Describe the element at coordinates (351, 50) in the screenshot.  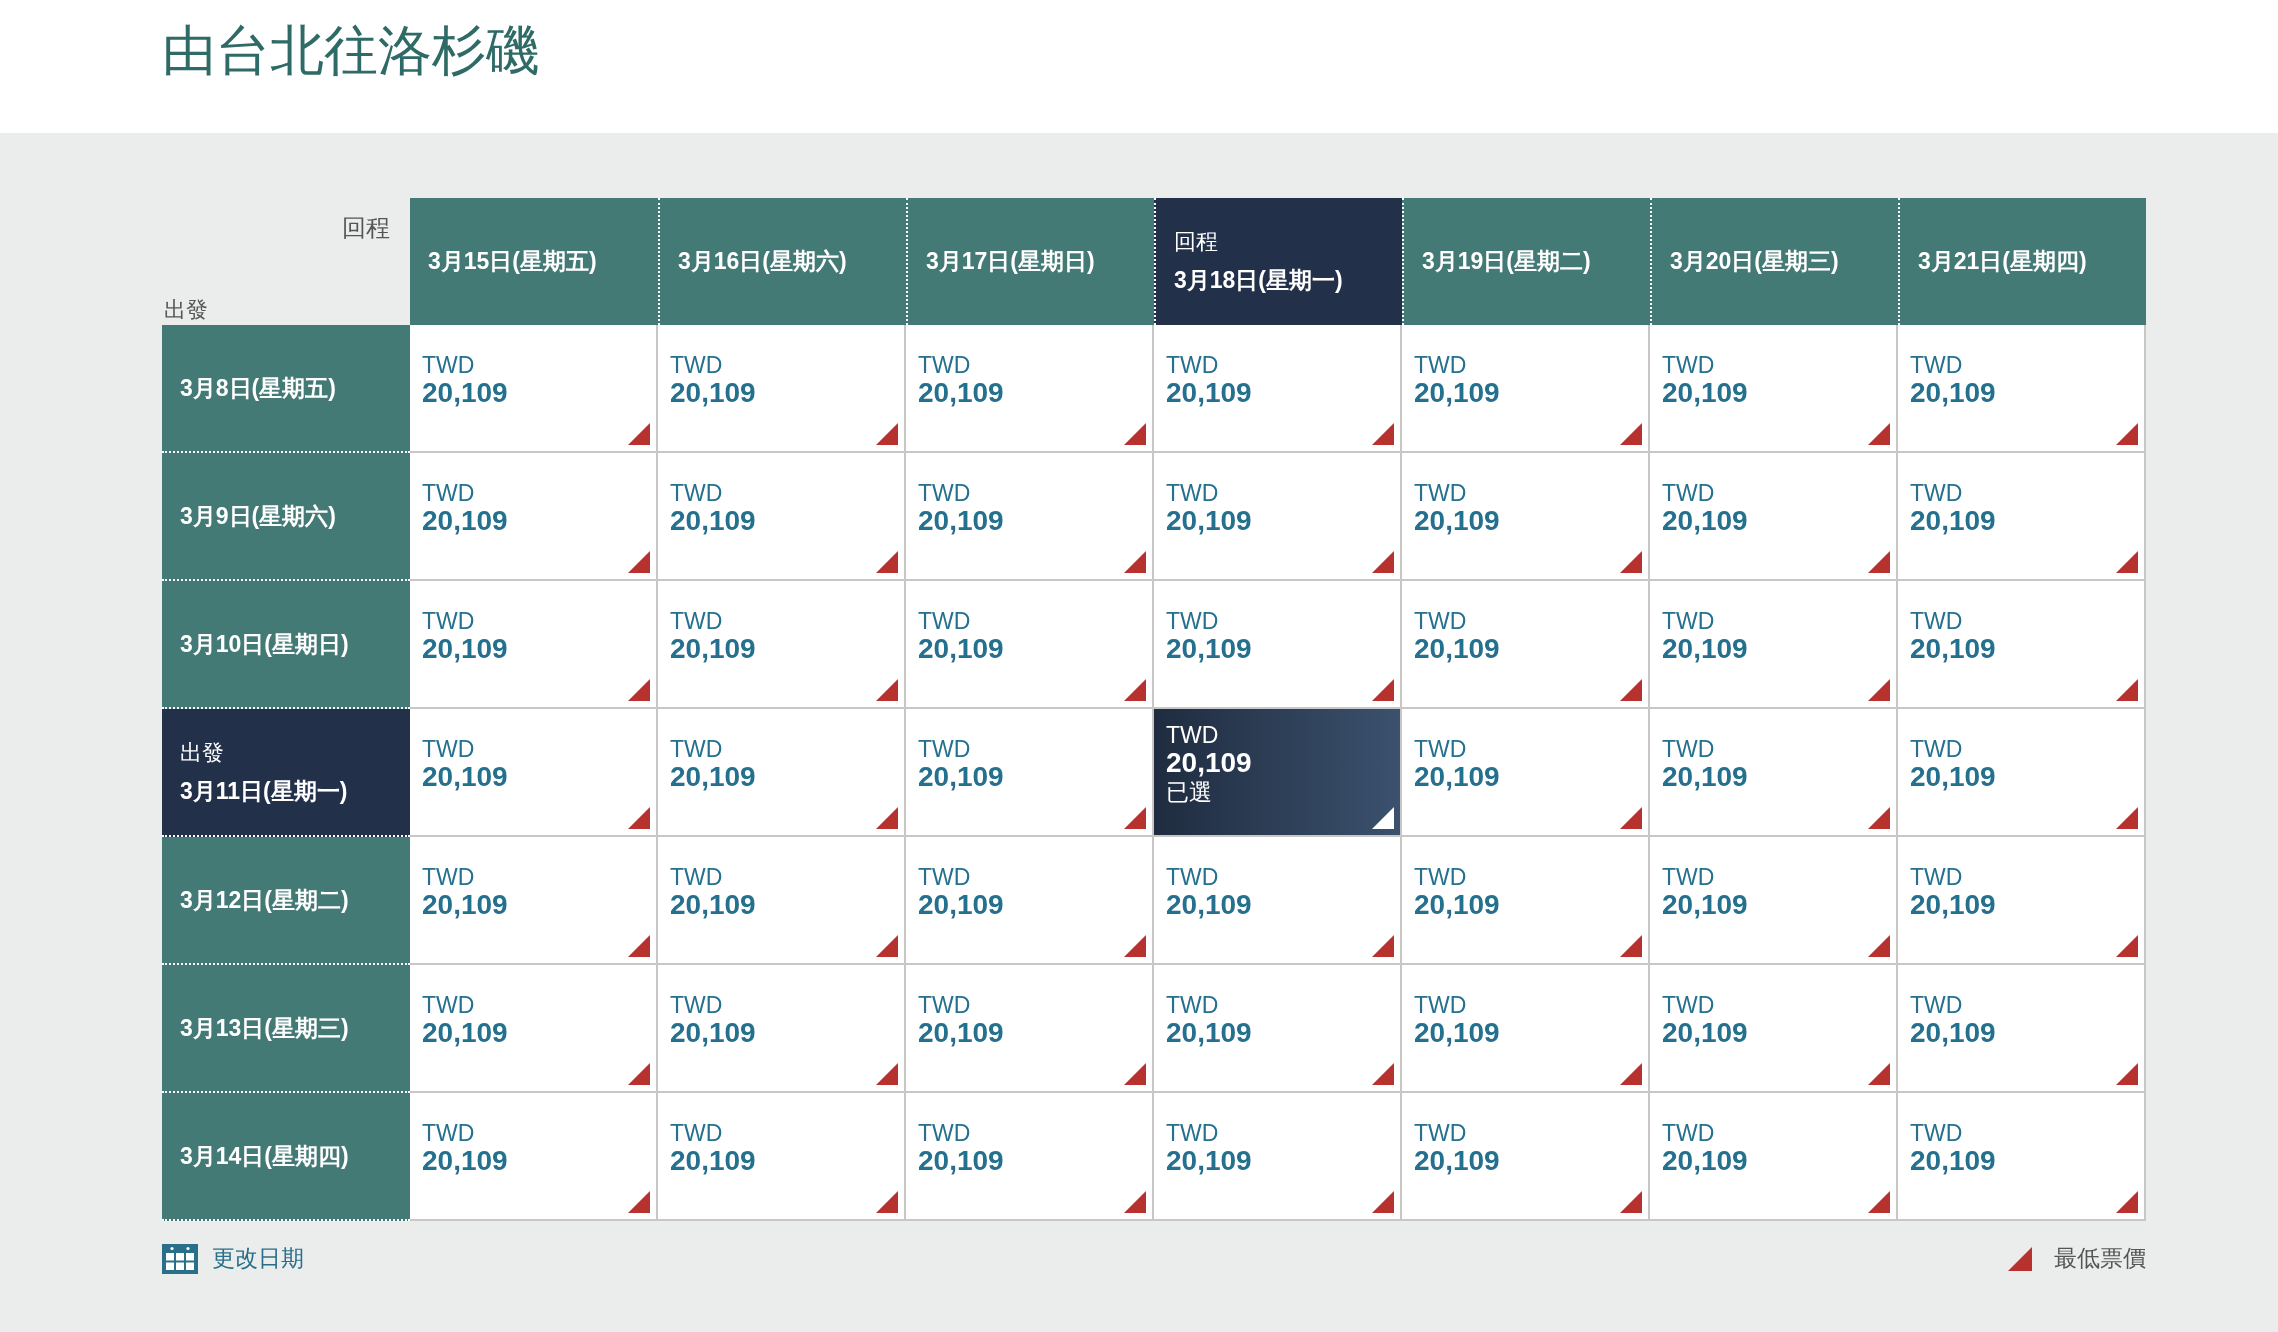
I see `page-title: 由台北往洛杉磯` at that location.